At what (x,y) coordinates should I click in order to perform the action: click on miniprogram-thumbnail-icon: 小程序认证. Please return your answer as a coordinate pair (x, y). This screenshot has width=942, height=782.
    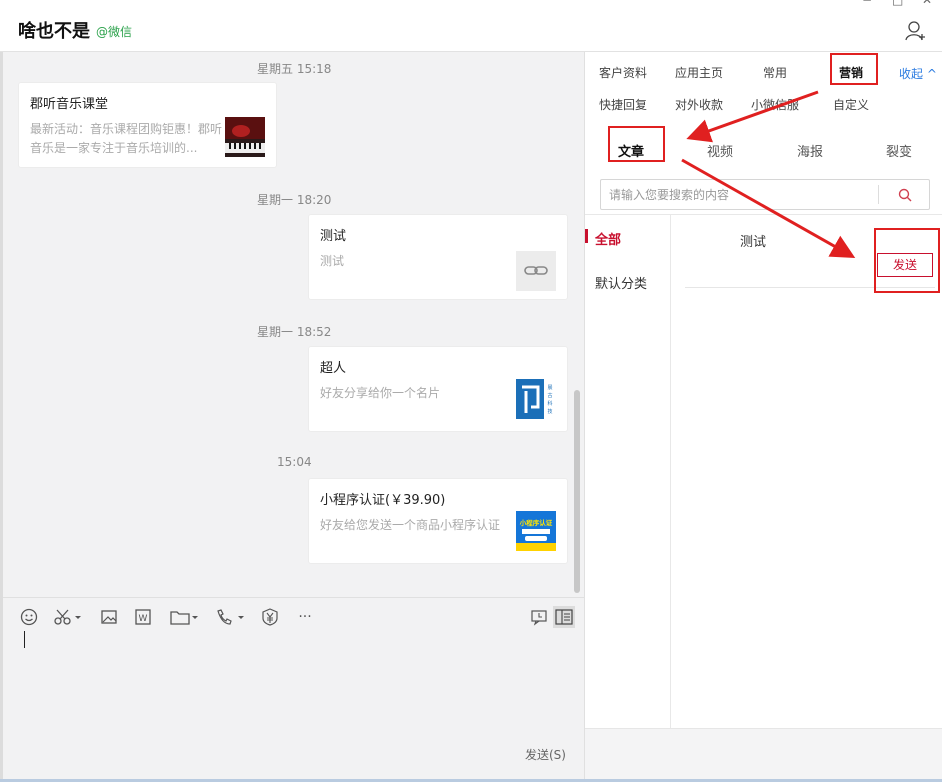
    Looking at the image, I should click on (536, 531).